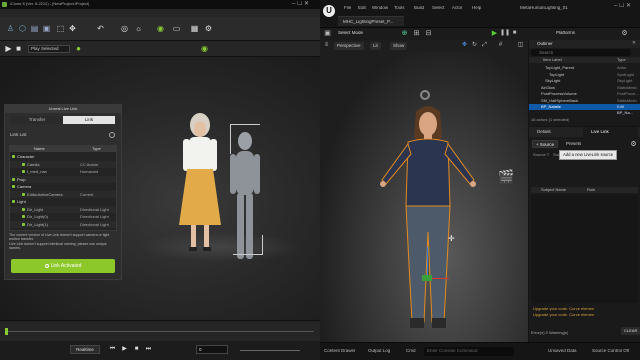  I want to click on play-ue-icon: ▶, so click(494, 33).